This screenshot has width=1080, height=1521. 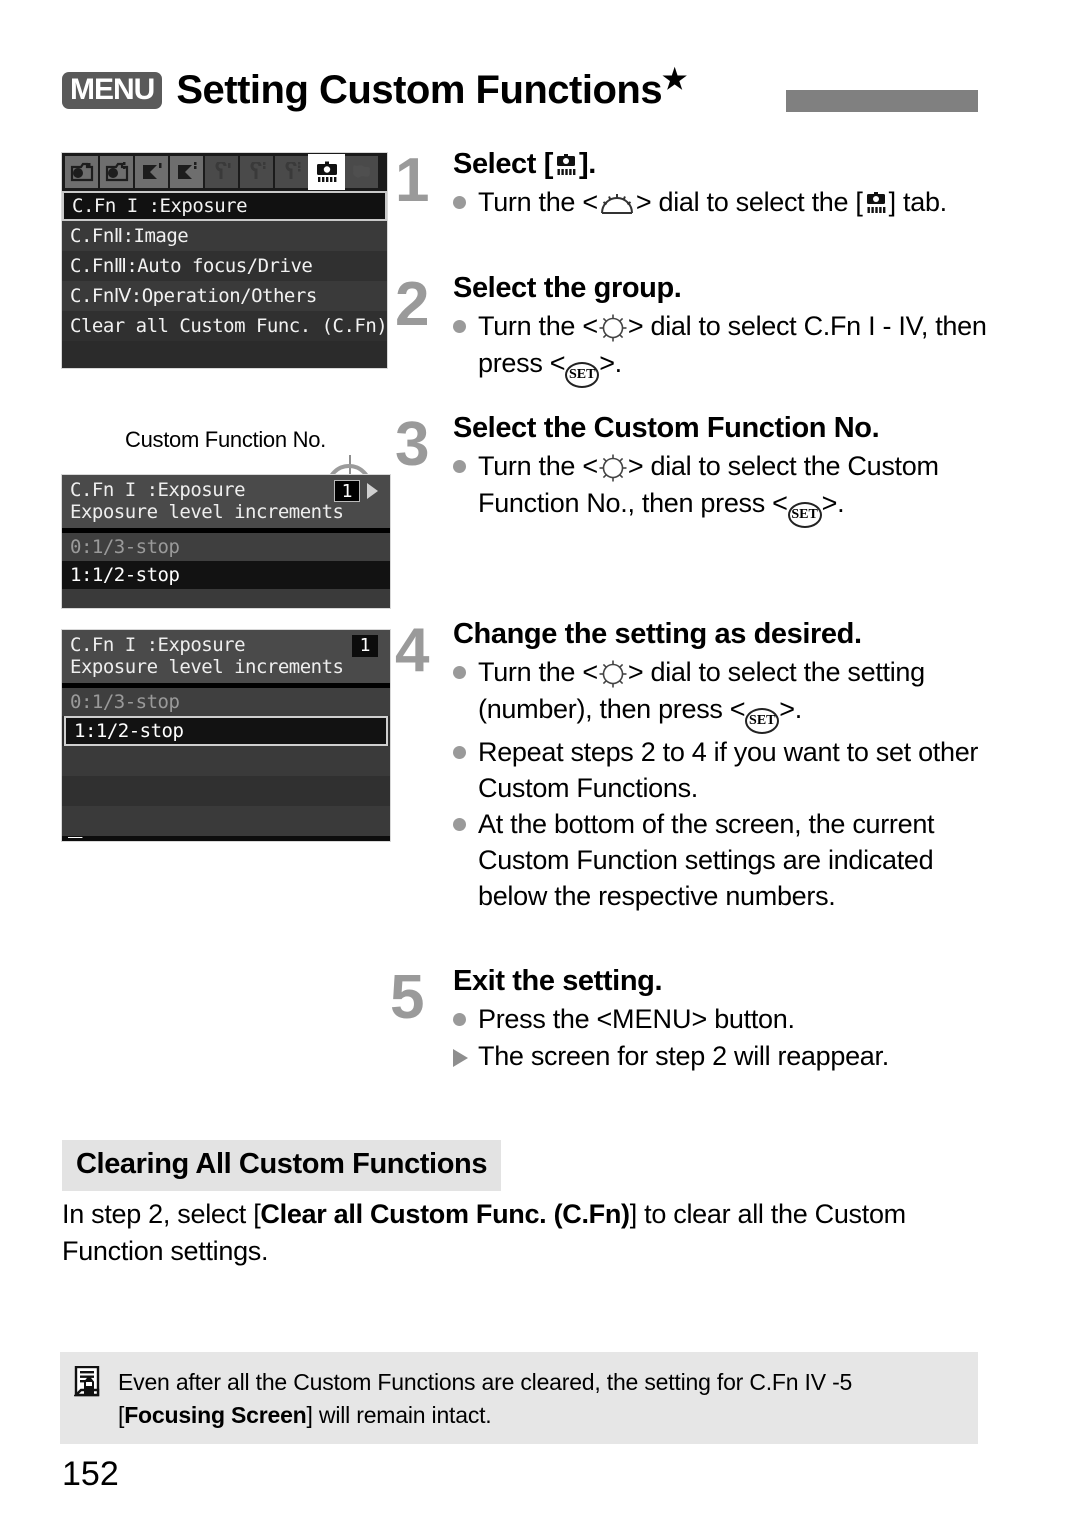 What do you see at coordinates (712, 202) in the screenshot?
I see `bullet-text: Turn the < > dial to select the [] tab.` at bounding box center [712, 202].